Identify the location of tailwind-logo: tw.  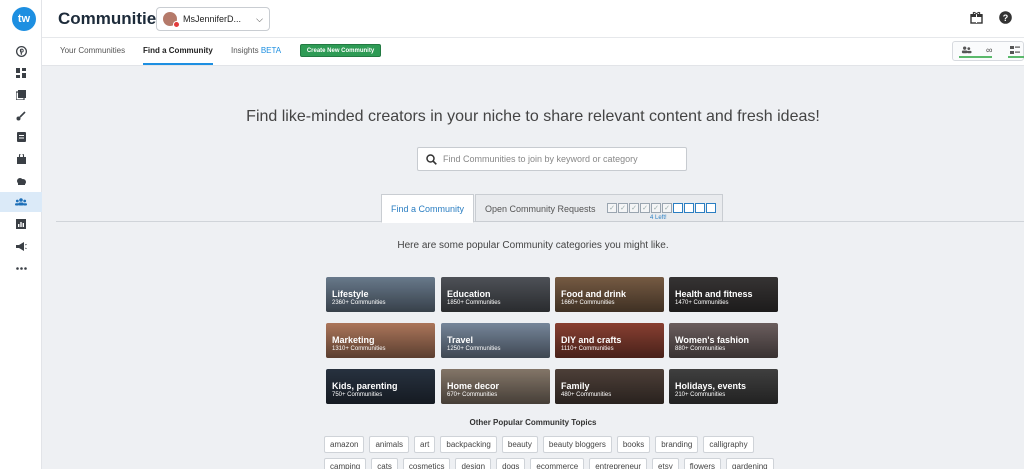
(24, 19).